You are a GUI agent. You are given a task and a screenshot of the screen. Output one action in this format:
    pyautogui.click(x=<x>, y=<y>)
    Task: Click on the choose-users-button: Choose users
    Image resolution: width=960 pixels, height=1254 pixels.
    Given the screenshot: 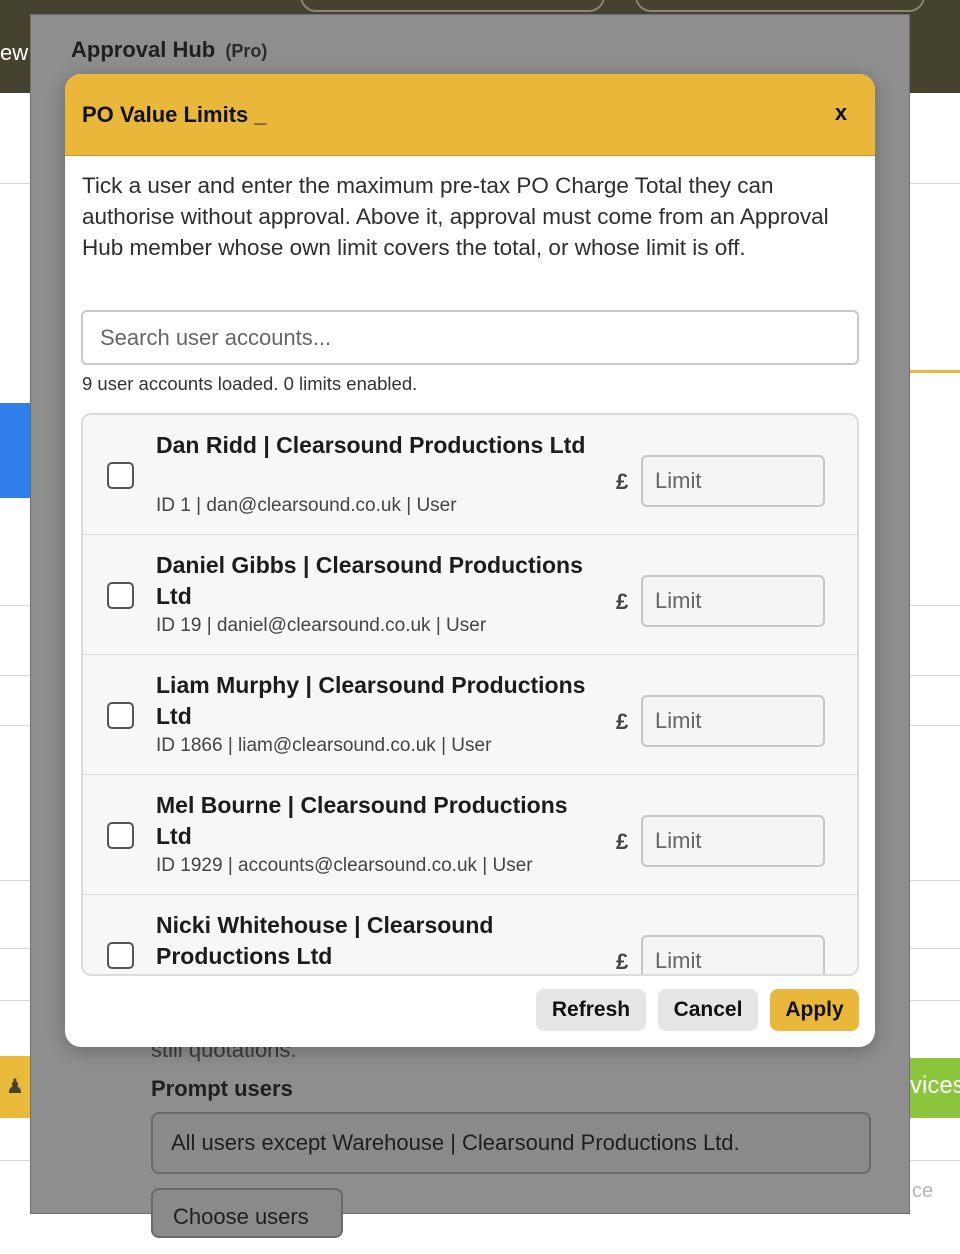 What is the action you would take?
    pyautogui.click(x=247, y=1213)
    